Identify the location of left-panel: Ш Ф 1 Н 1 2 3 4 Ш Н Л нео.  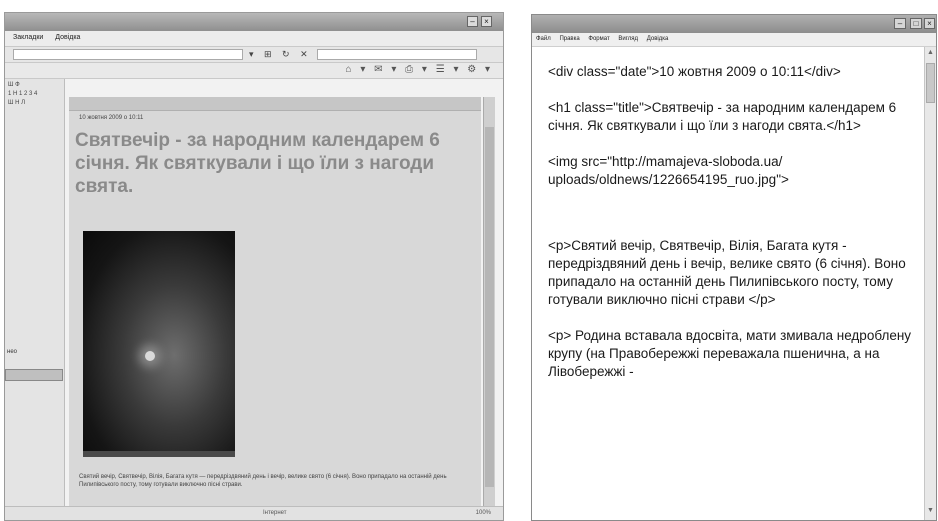
(35, 299).